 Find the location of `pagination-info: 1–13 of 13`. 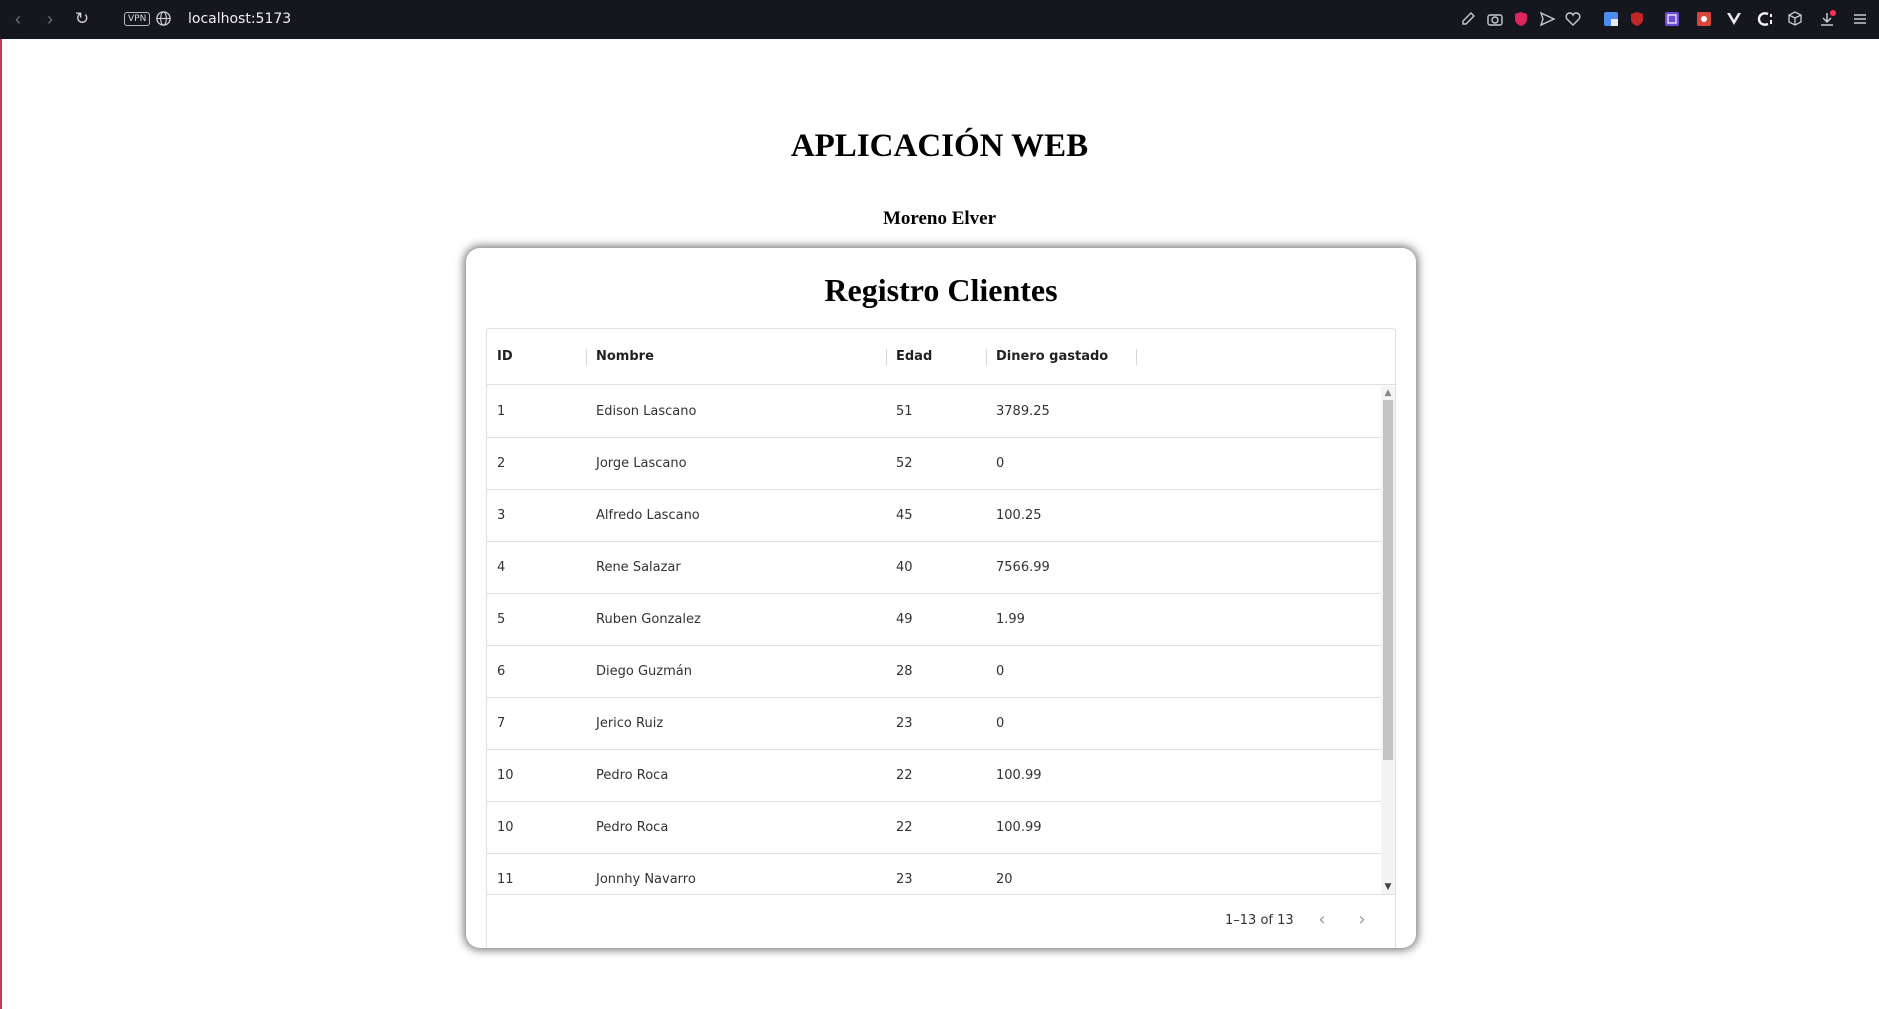

pagination-info: 1–13 of 13 is located at coordinates (1259, 920).